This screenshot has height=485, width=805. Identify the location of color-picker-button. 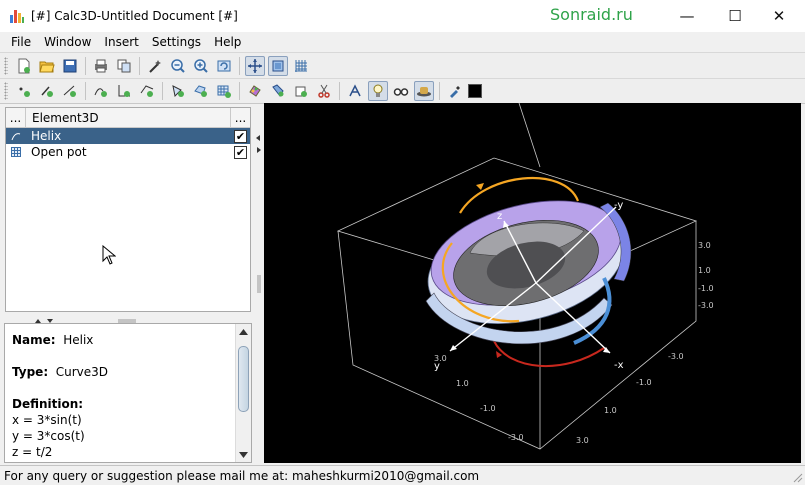
(455, 91).